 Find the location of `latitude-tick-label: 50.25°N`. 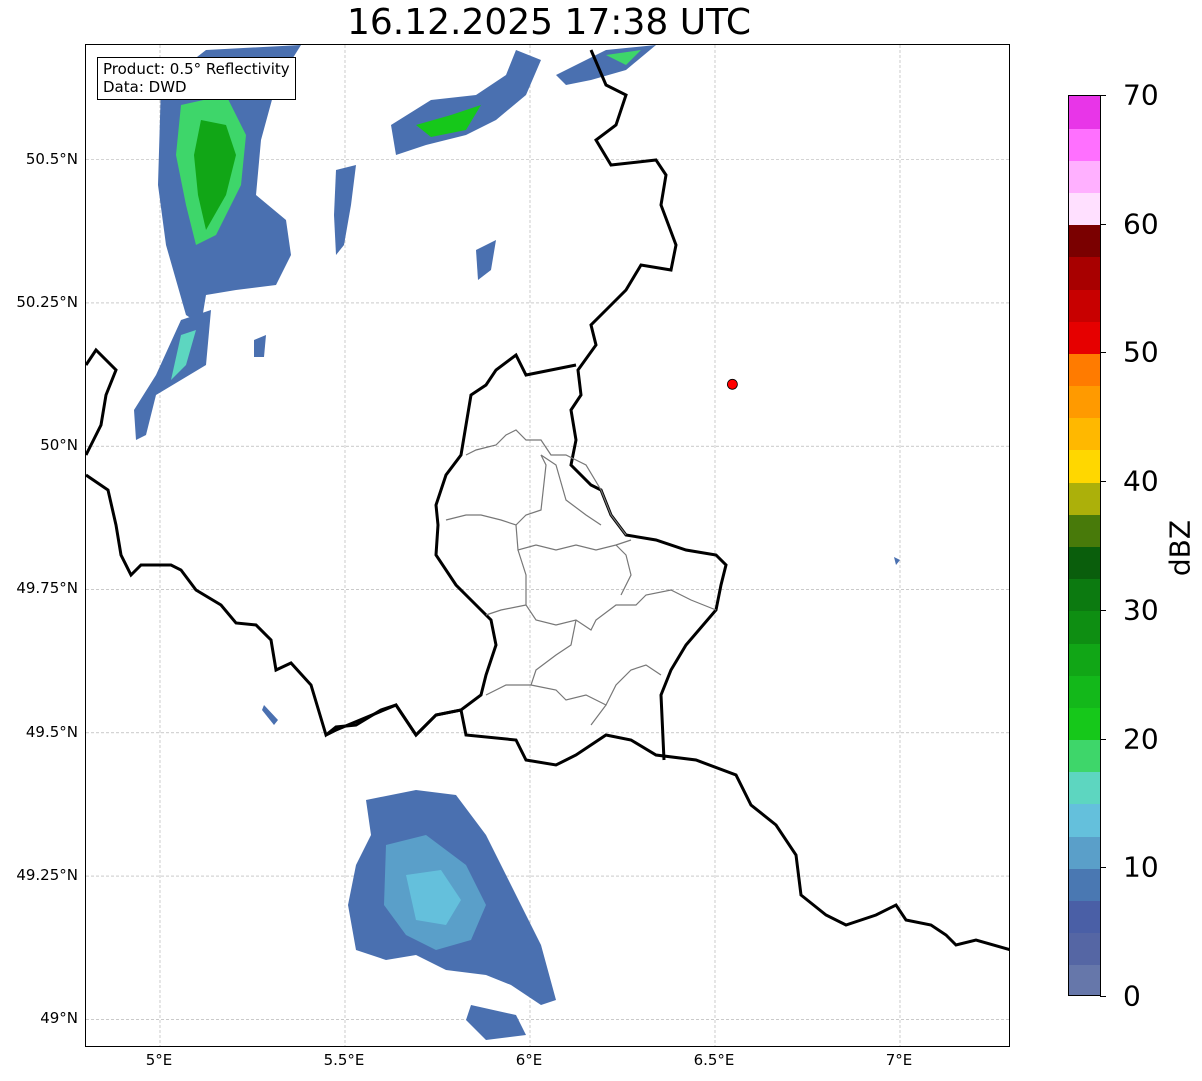

latitude-tick-label: 50.25°N is located at coordinates (47, 301).